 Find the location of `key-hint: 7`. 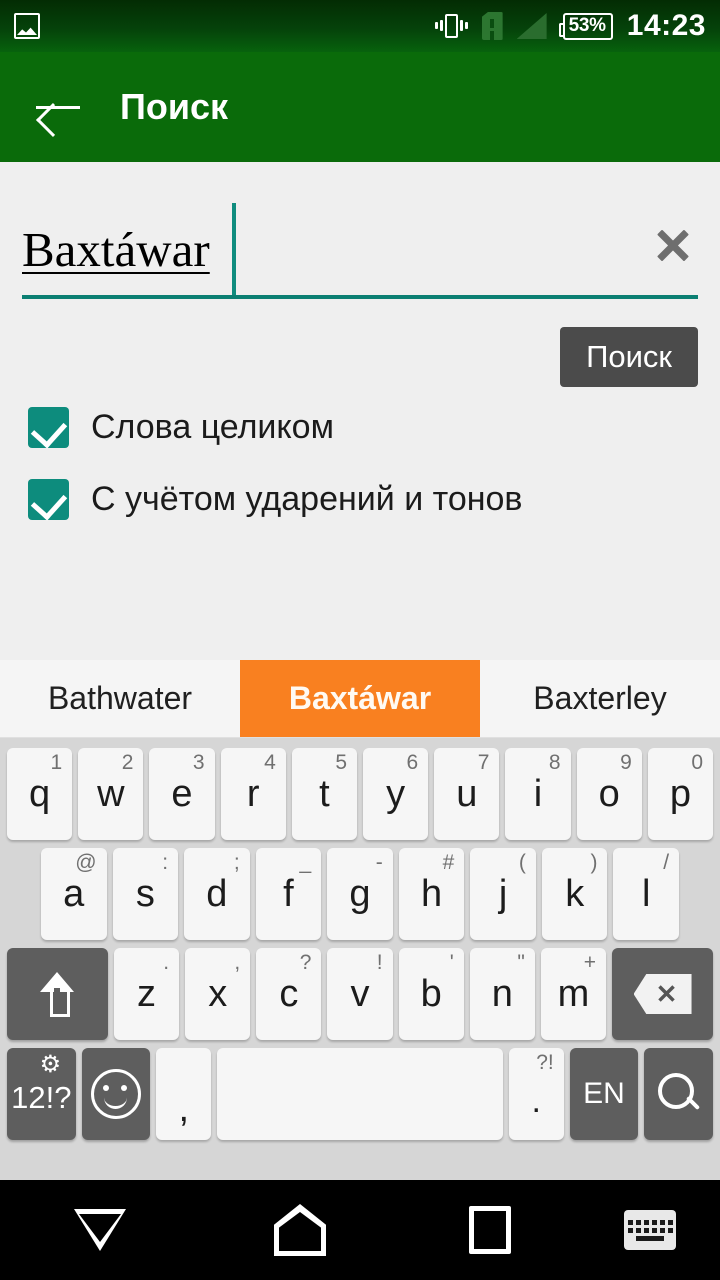

key-hint: 7 is located at coordinates (483, 762).